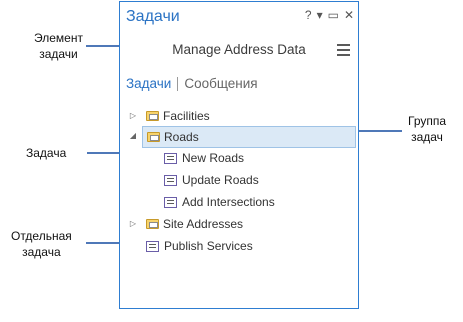 The height and width of the screenshot is (322, 463). What do you see at coordinates (228, 202) in the screenshot?
I see `tree-item-label: Add Intersections` at bounding box center [228, 202].